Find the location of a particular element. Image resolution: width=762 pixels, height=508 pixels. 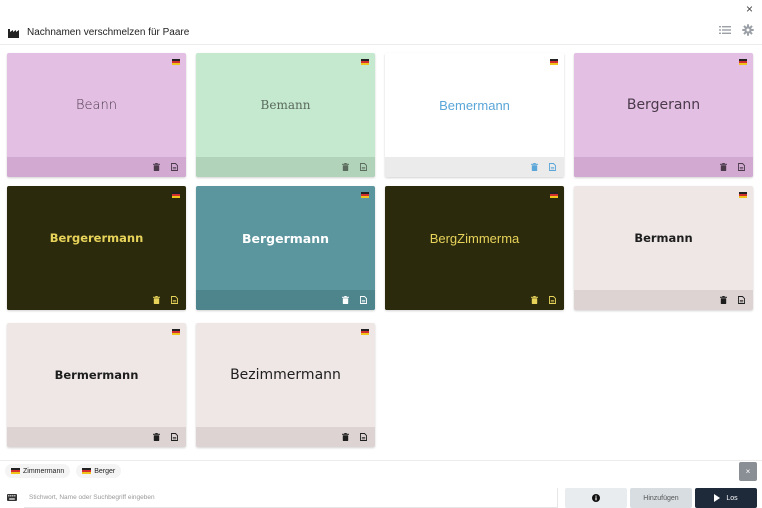

merged-name: BergZimmerma is located at coordinates (474, 238).